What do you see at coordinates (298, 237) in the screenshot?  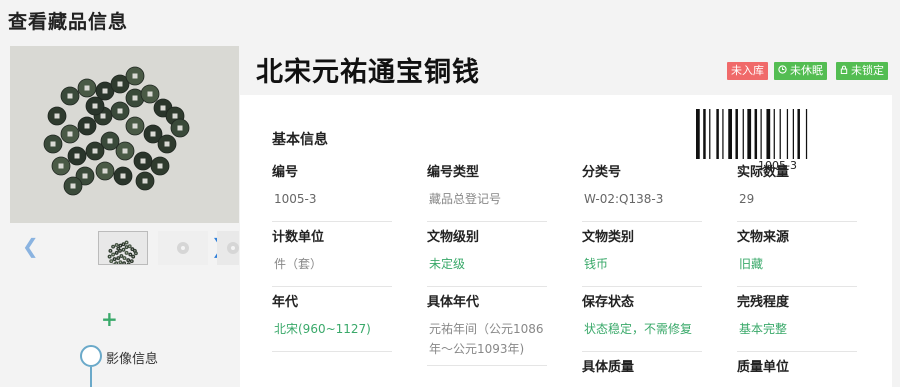 I see `field-label: 计数单位` at bounding box center [298, 237].